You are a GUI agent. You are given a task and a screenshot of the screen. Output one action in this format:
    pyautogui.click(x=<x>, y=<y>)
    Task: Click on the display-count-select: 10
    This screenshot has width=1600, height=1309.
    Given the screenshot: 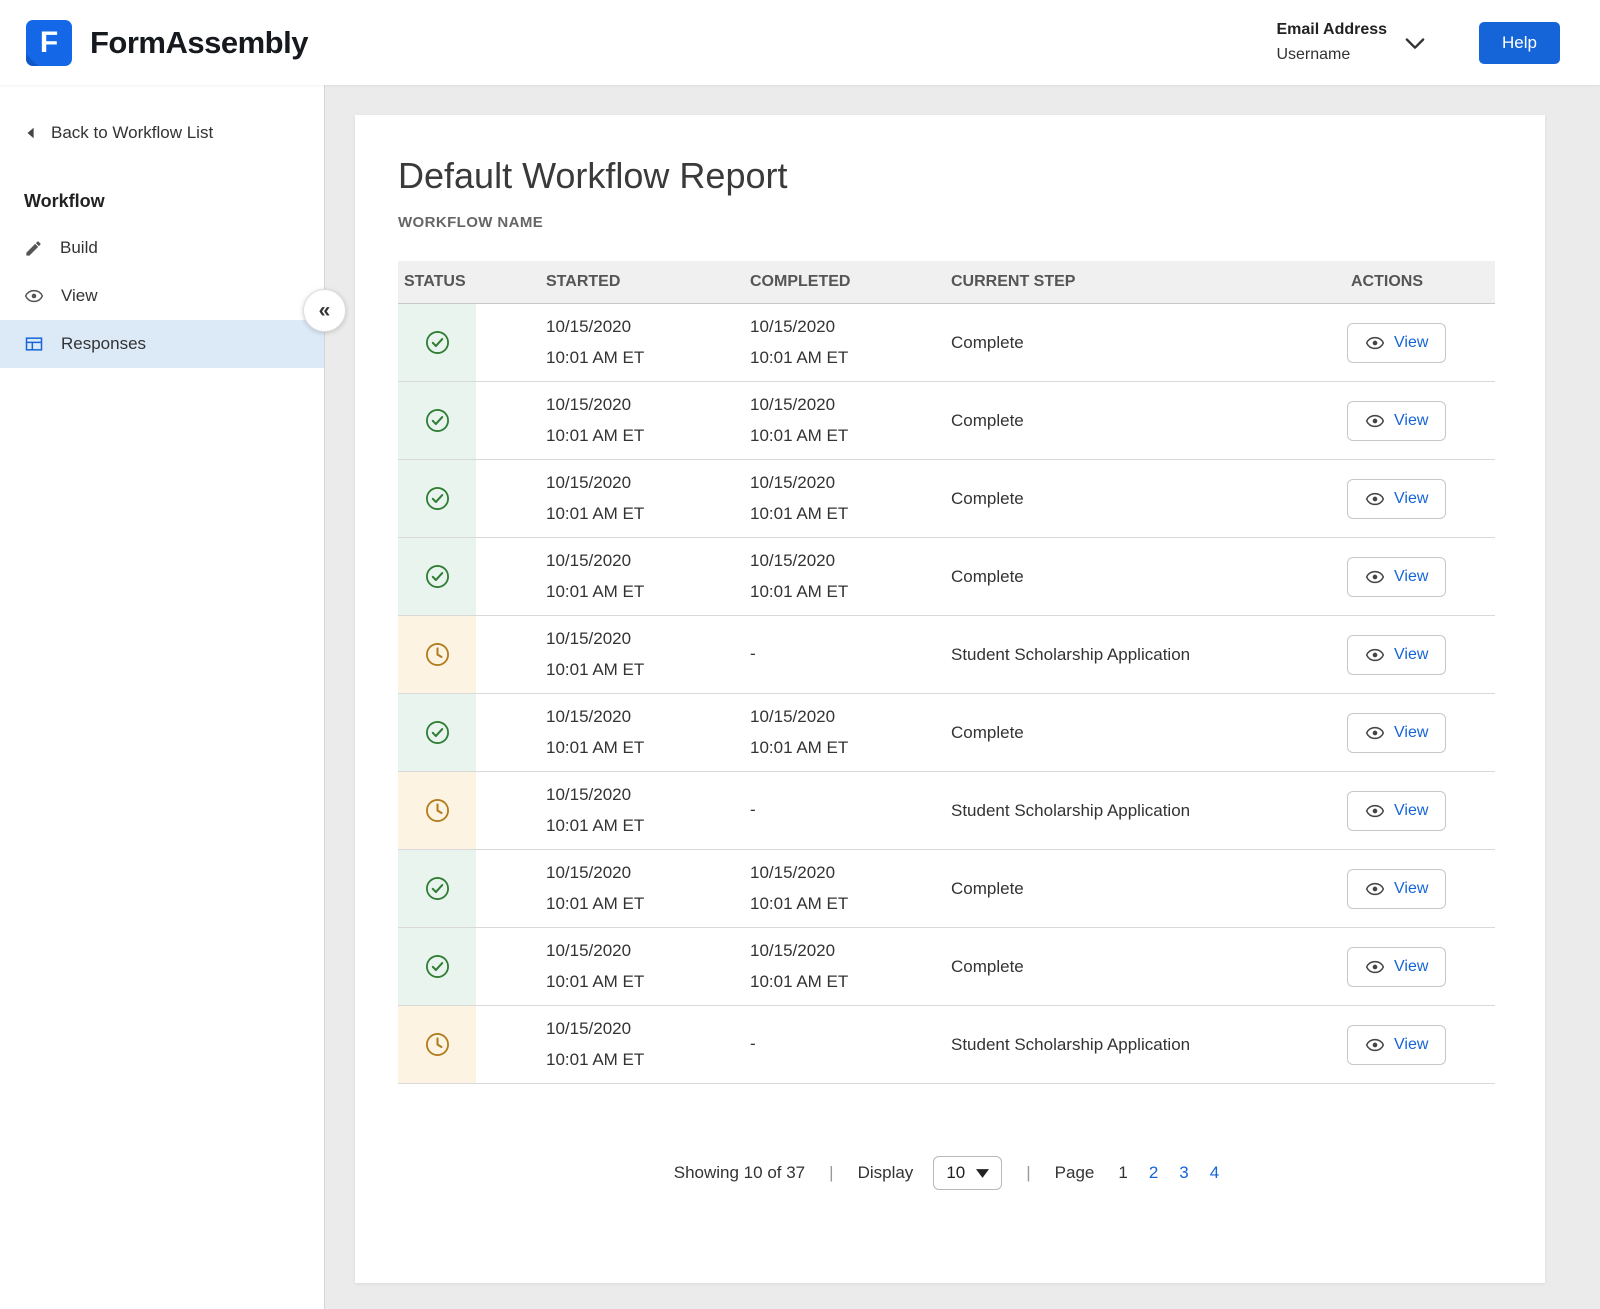 What is the action you would take?
    pyautogui.click(x=968, y=1173)
    